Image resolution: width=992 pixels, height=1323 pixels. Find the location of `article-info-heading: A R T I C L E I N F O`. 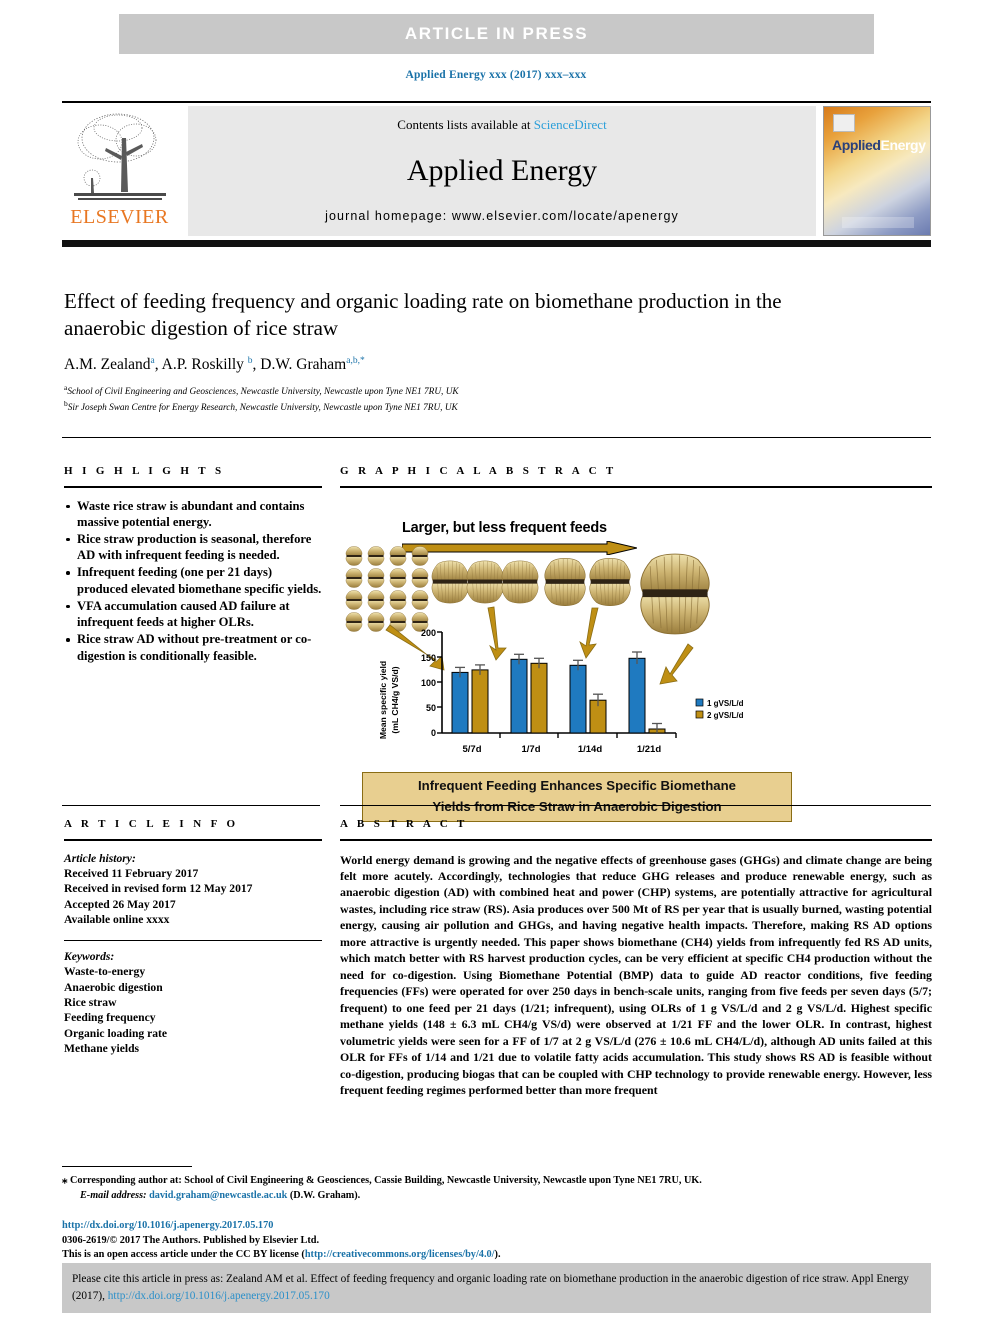

article-info-heading: A R T I C L E I N F O is located at coordinates (151, 824).